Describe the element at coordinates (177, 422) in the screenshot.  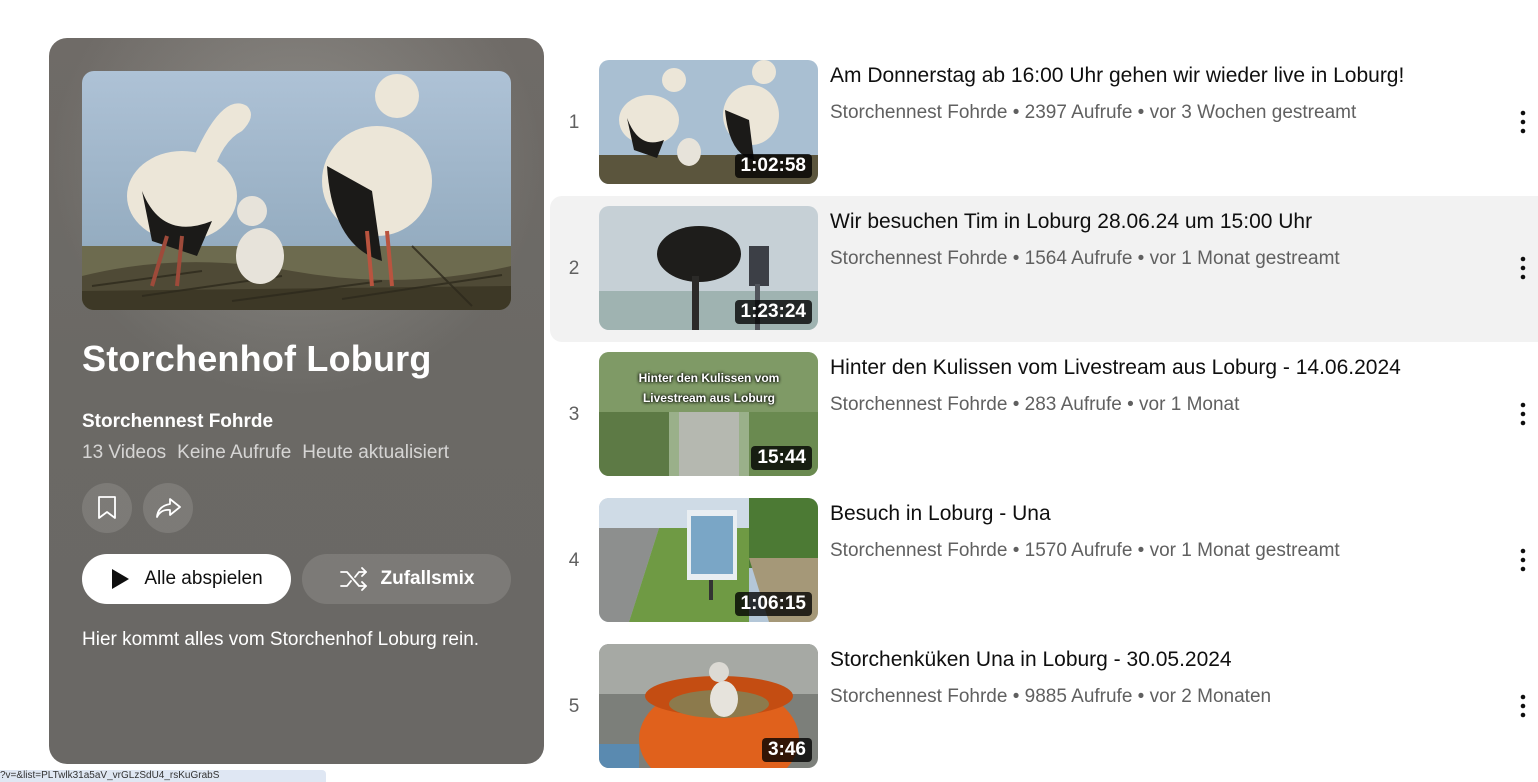
I see `playlist-owner: Storchennest Fohrde` at that location.